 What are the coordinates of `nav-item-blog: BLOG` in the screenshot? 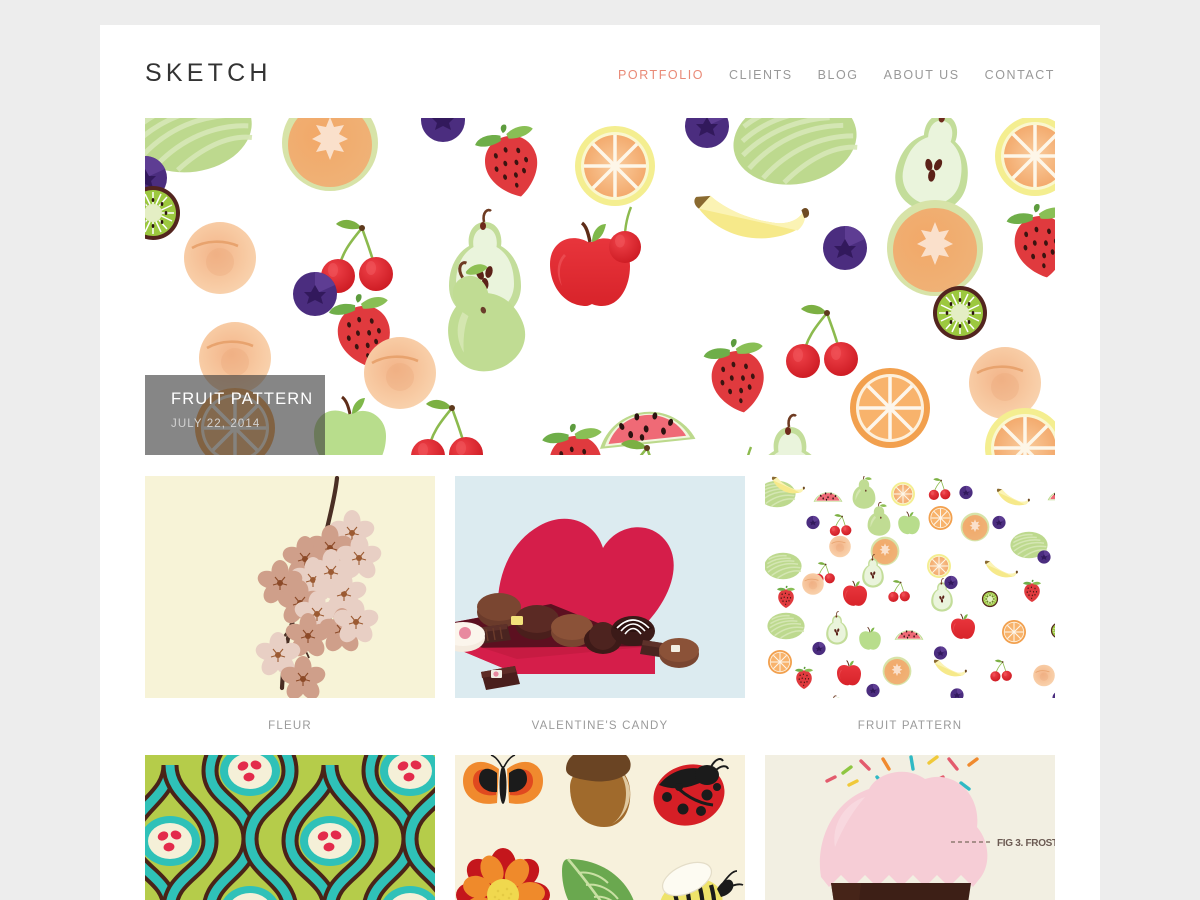 It's located at (838, 75).